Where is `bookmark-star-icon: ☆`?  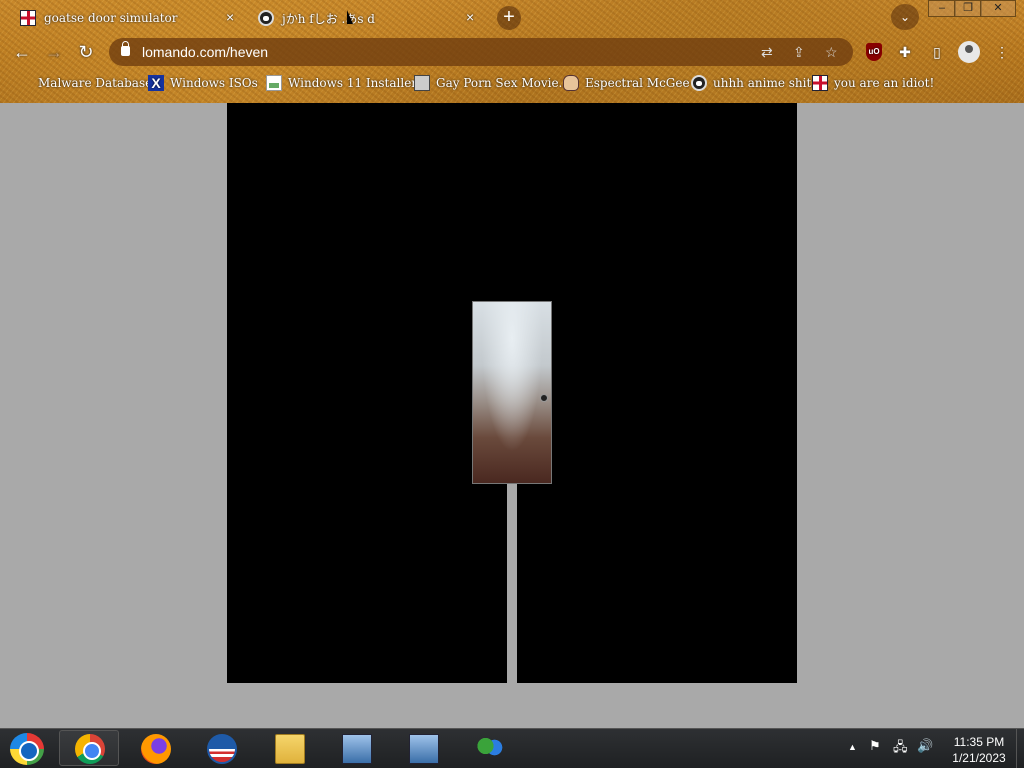 bookmark-star-icon: ☆ is located at coordinates (831, 52).